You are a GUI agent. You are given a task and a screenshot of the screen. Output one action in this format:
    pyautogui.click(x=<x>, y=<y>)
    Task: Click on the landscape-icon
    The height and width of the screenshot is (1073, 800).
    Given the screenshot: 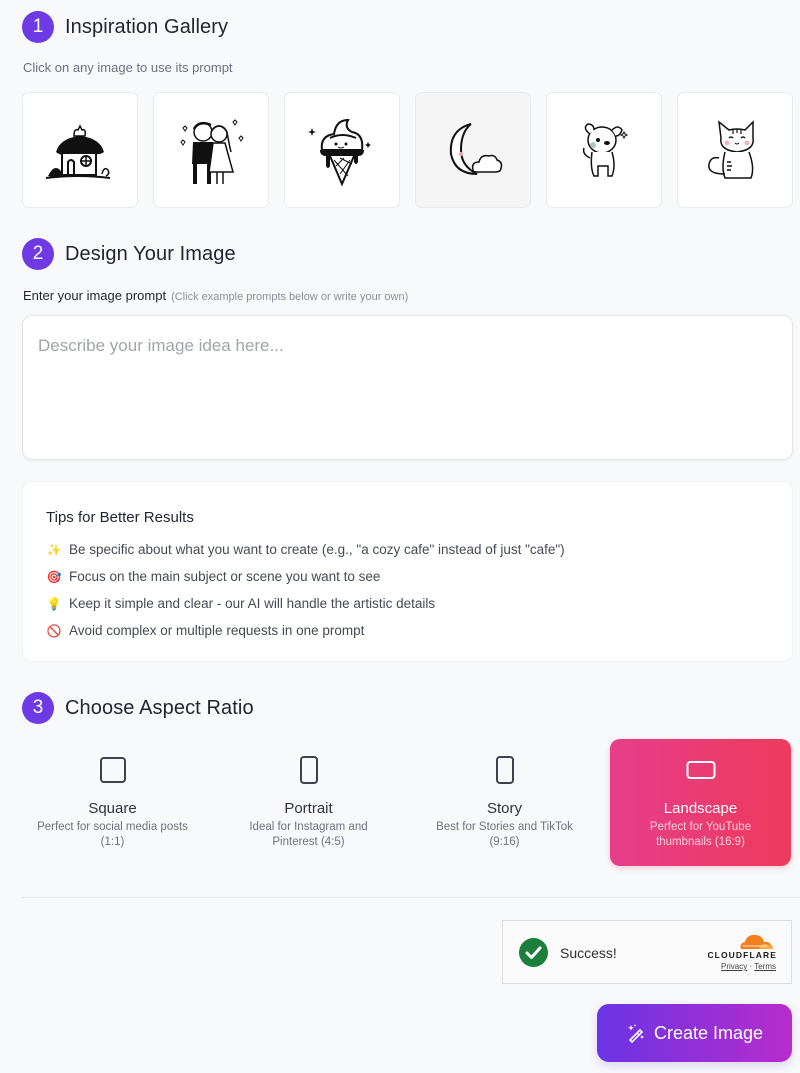 What is the action you would take?
    pyautogui.click(x=700, y=770)
    